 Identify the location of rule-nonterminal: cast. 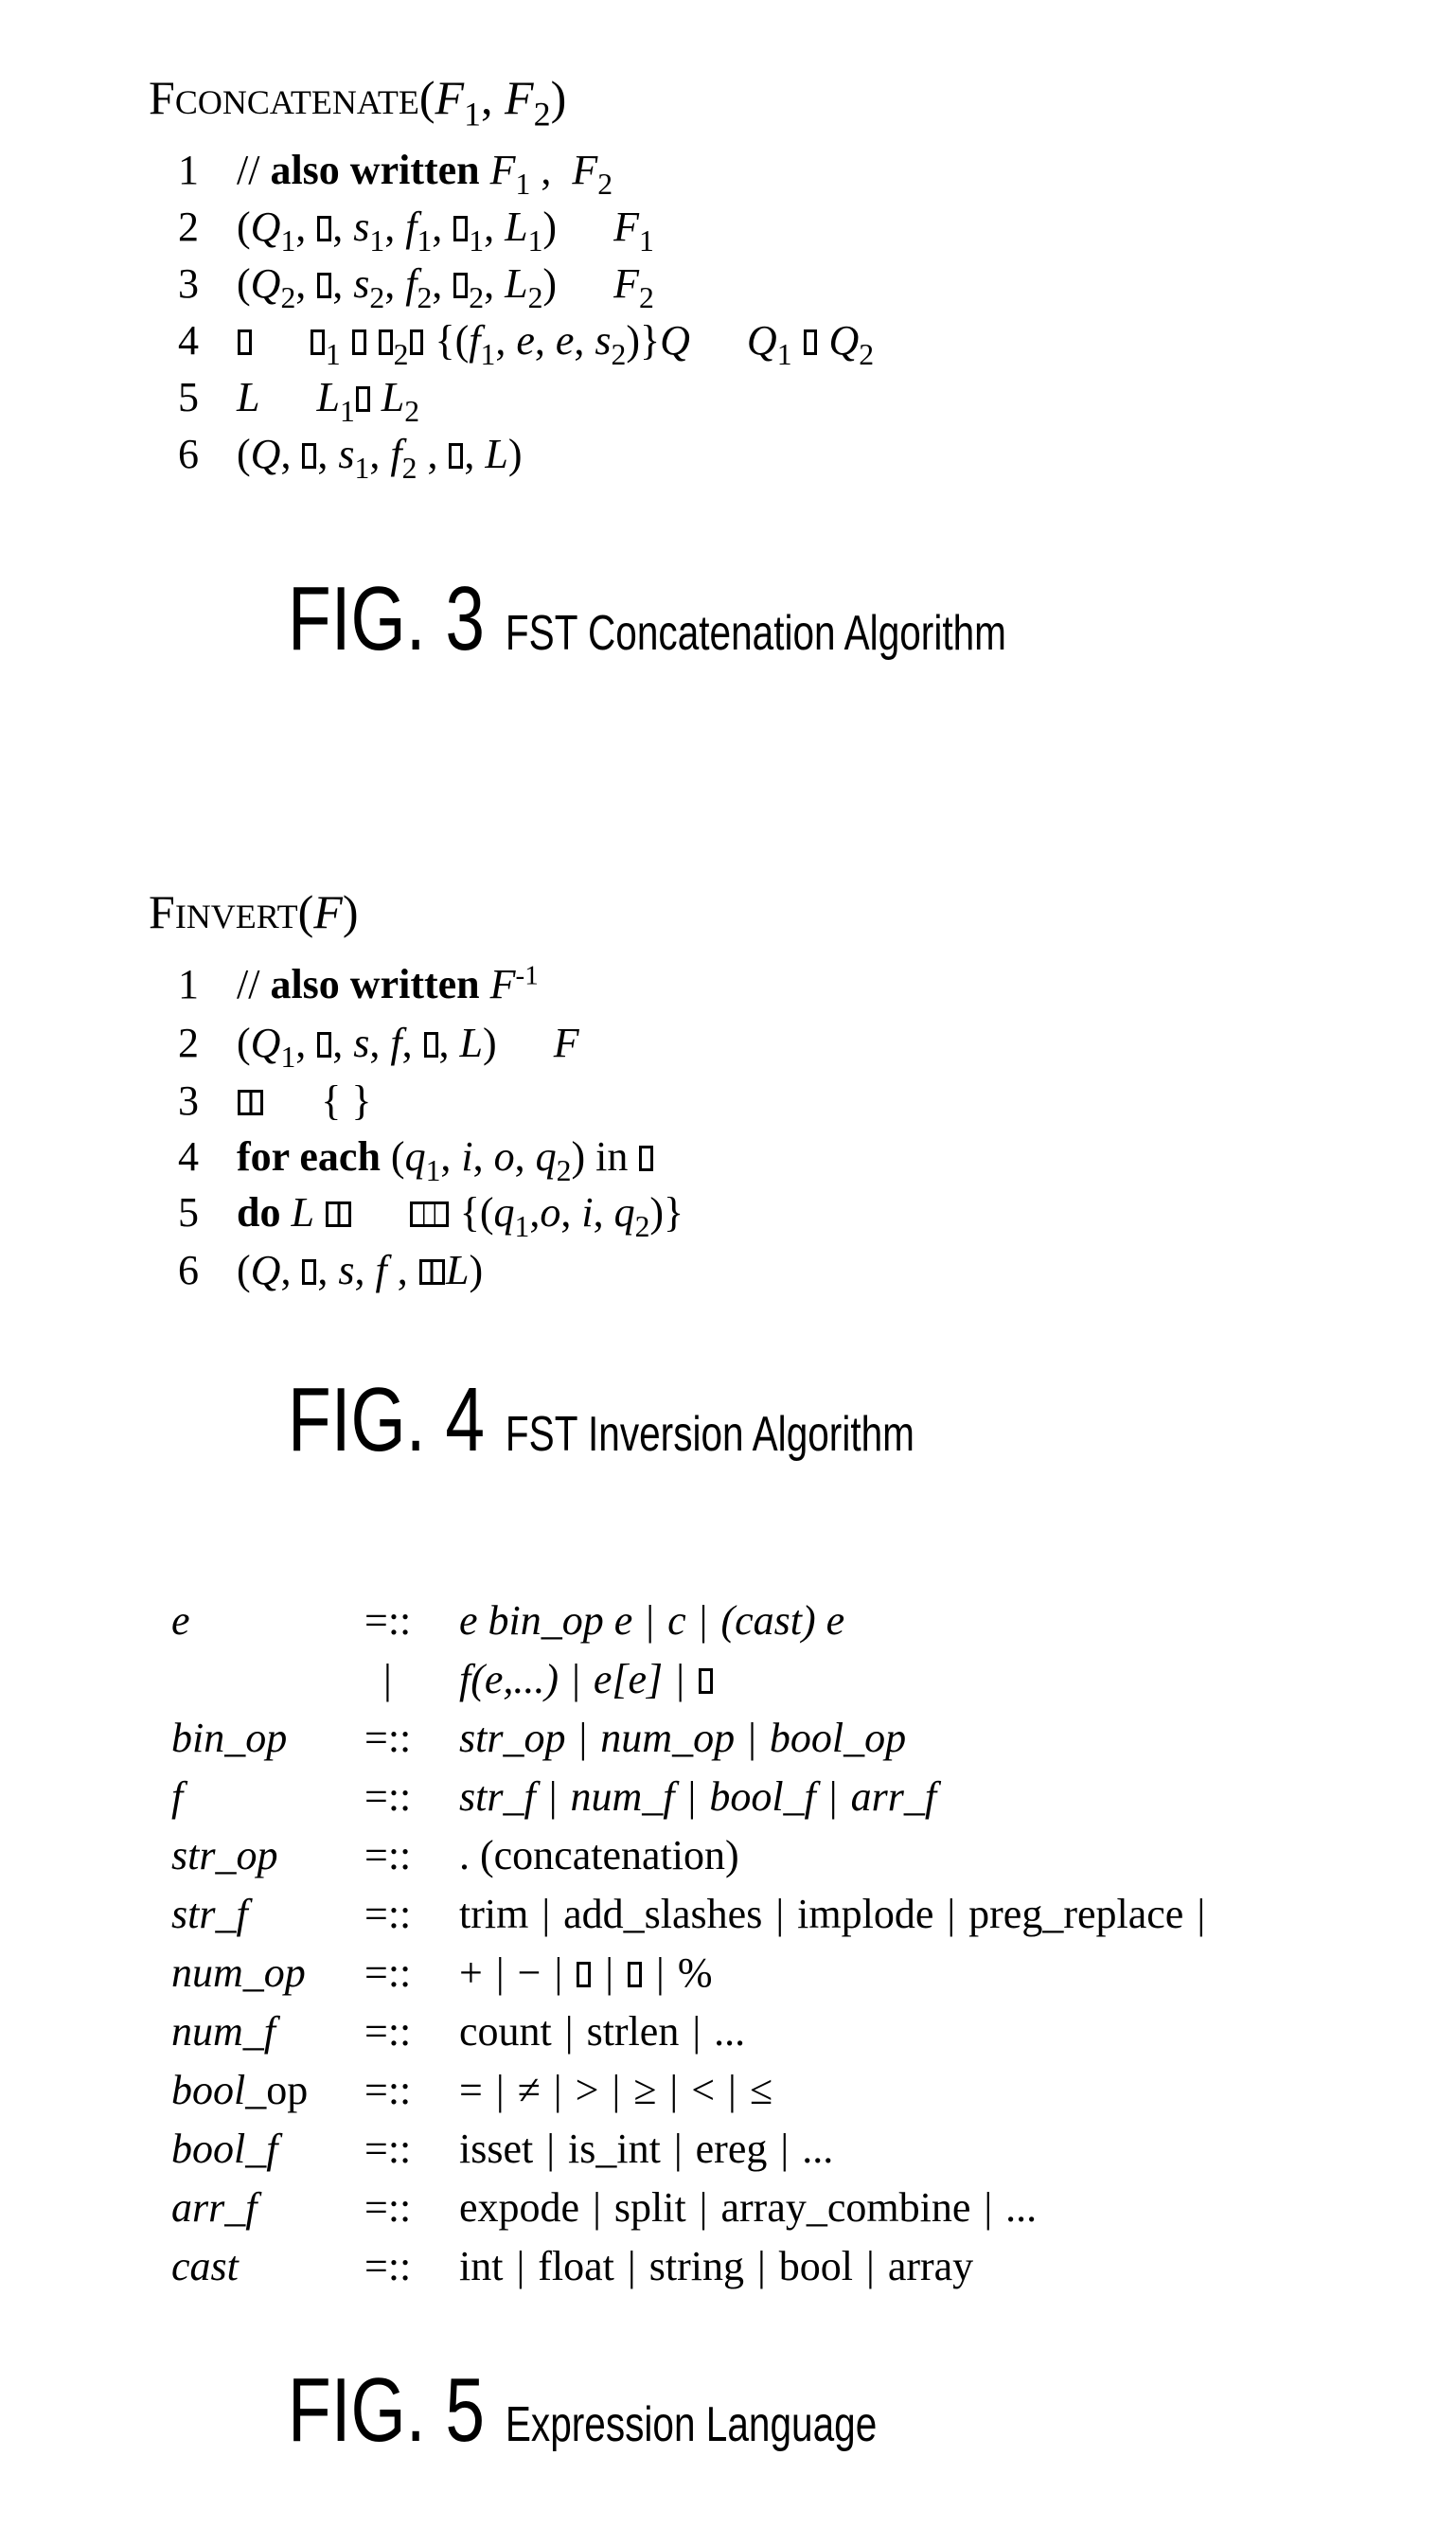
(205, 2266).